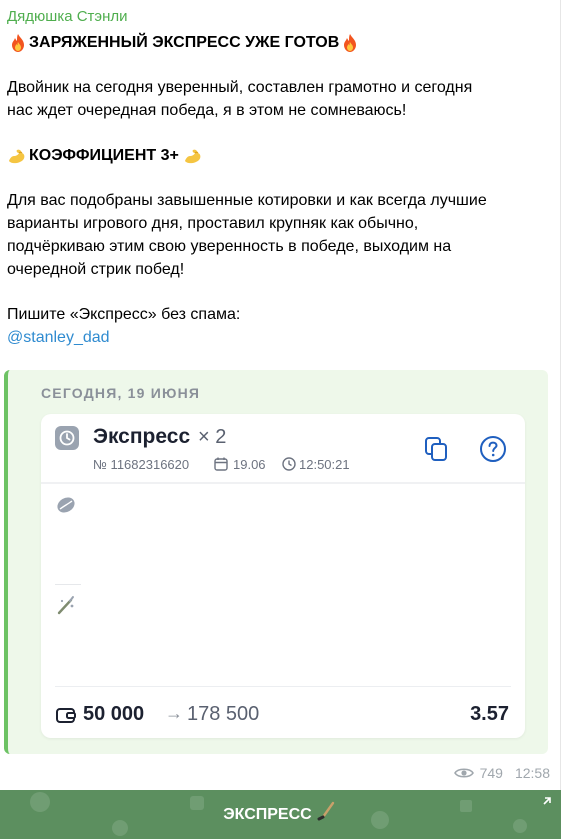 Image resolution: width=561 pixels, height=839 pixels. I want to click on express-button: ЭКСПРЕСС, so click(280, 814).